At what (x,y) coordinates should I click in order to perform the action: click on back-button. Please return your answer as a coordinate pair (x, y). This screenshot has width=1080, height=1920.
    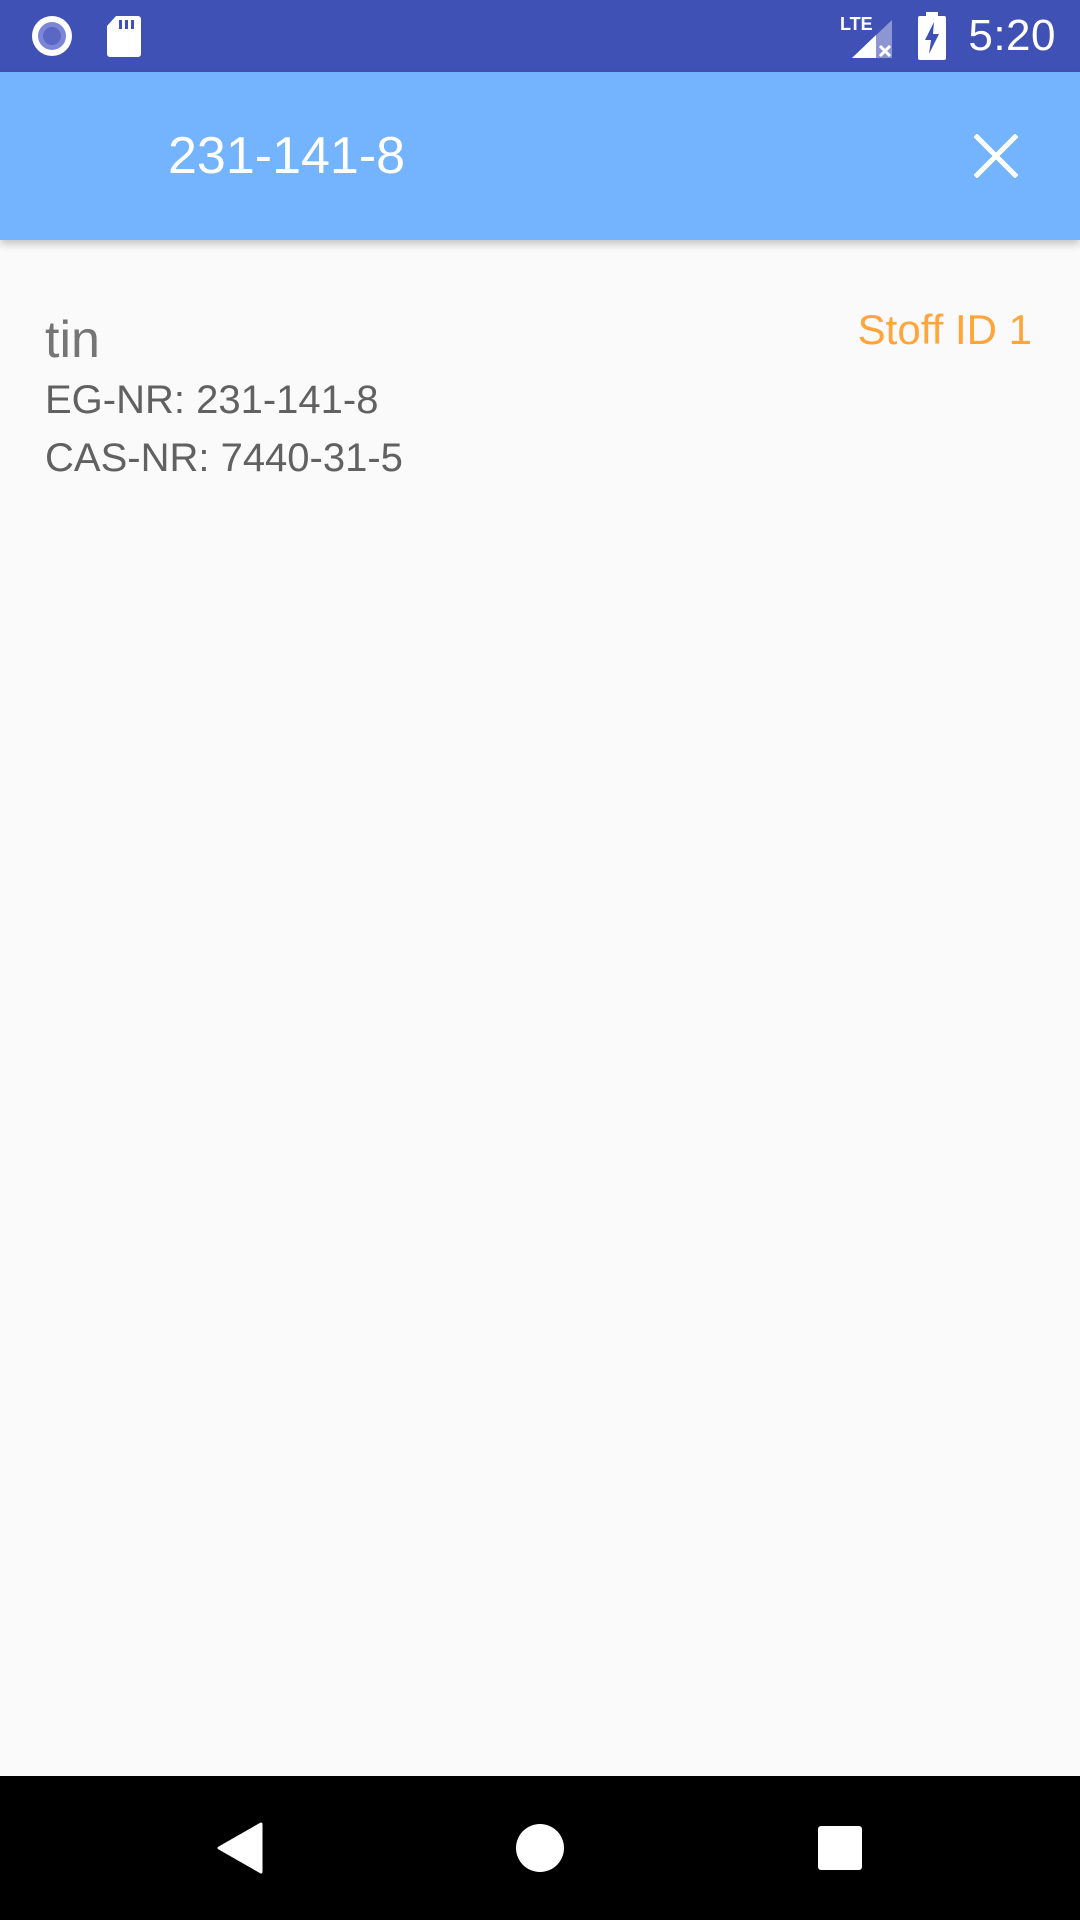
    Looking at the image, I should click on (240, 1848).